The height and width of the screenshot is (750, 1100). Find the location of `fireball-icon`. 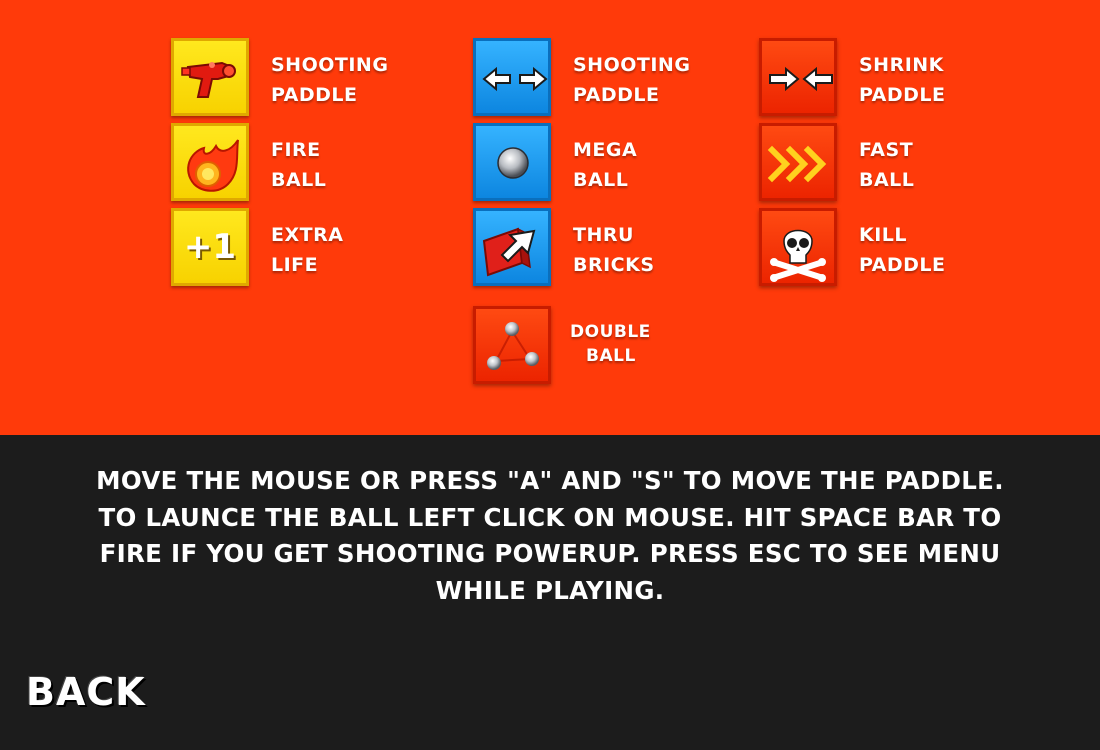

fireball-icon is located at coordinates (210, 162).